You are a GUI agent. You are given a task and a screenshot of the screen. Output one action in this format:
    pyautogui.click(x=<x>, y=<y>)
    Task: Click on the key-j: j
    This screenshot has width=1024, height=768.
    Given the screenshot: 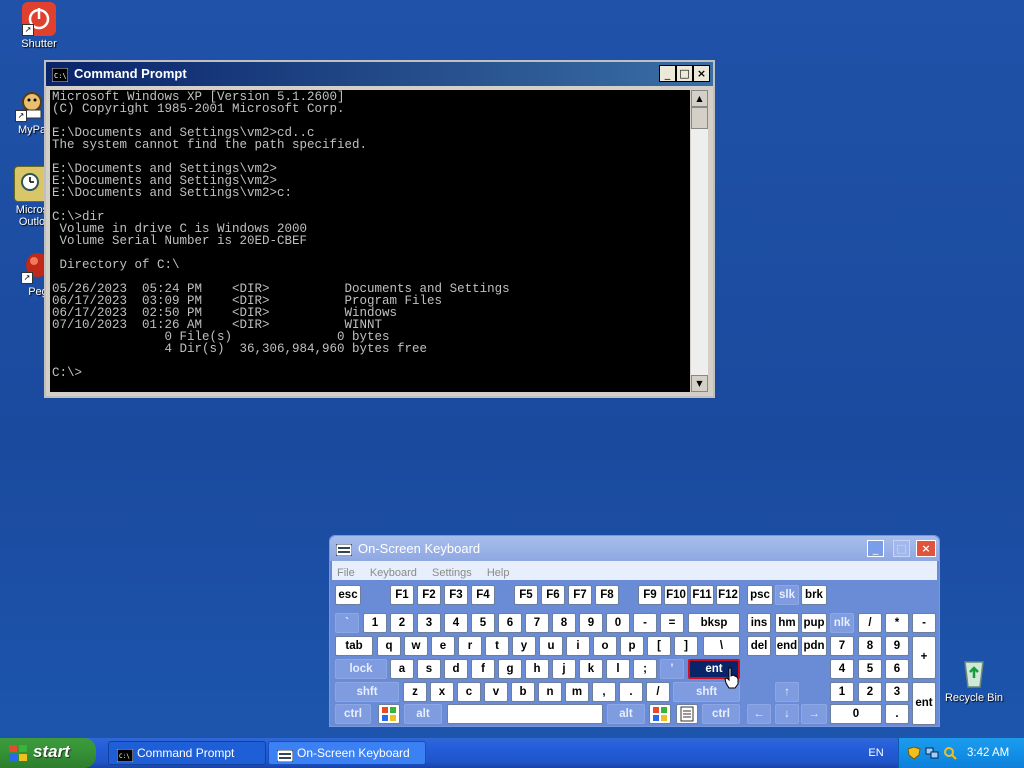 What is the action you would take?
    pyautogui.click(x=564, y=669)
    